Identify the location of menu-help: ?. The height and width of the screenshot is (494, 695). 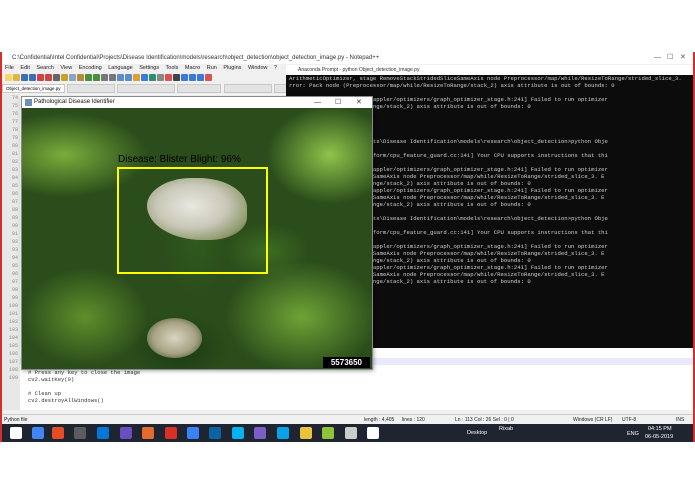
(275, 68).